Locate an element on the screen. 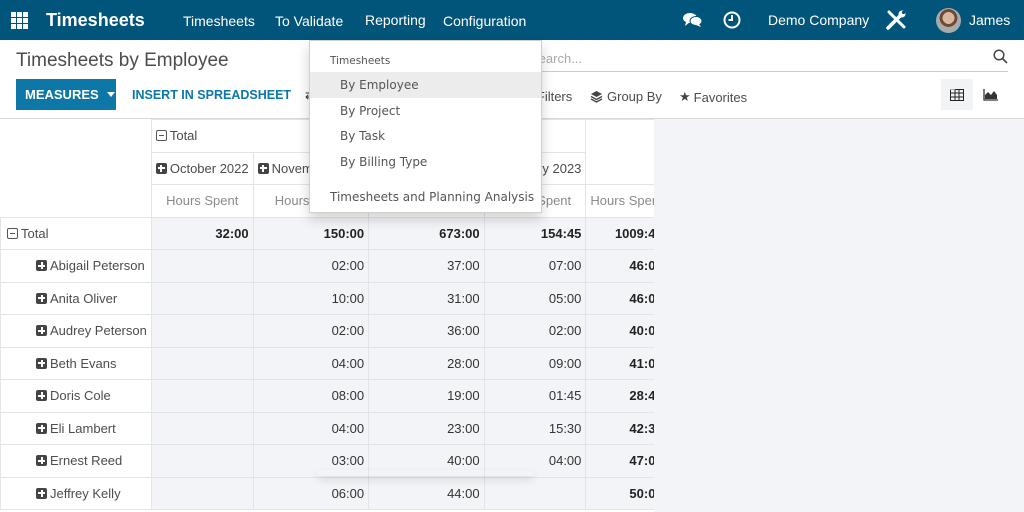 The height and width of the screenshot is (512, 1024). group-by-button: Group By is located at coordinates (626, 96).